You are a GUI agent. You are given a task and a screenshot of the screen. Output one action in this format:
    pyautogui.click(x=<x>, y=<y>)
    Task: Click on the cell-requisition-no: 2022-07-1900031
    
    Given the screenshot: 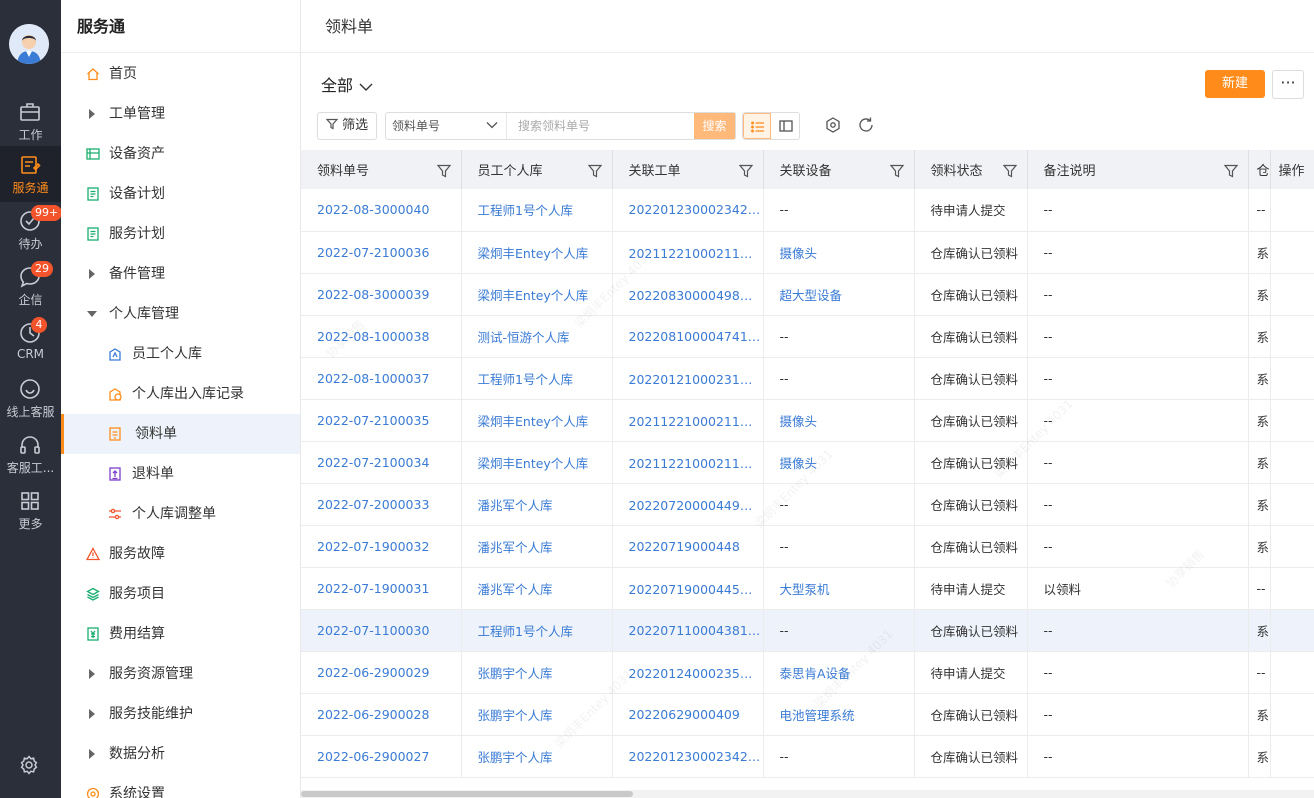 What is the action you would take?
    pyautogui.click(x=381, y=588)
    